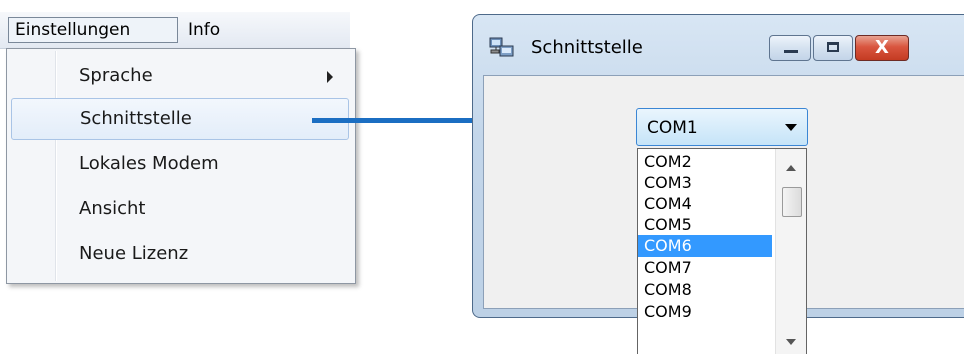  I want to click on menu-info: Info, so click(204, 30).